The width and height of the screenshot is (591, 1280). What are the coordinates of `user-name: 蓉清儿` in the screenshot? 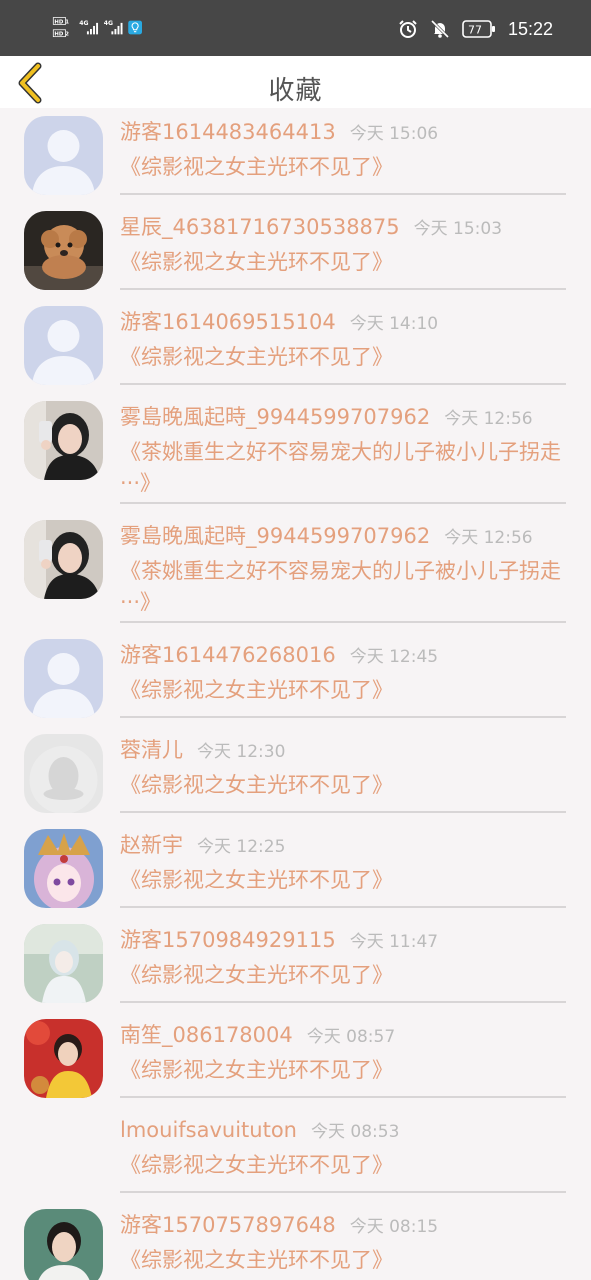 It's located at (151, 750).